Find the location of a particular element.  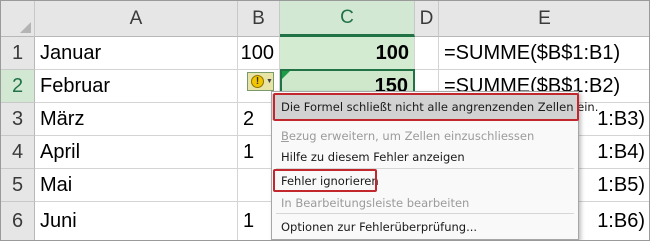

warning-icon: ! is located at coordinates (257, 81).